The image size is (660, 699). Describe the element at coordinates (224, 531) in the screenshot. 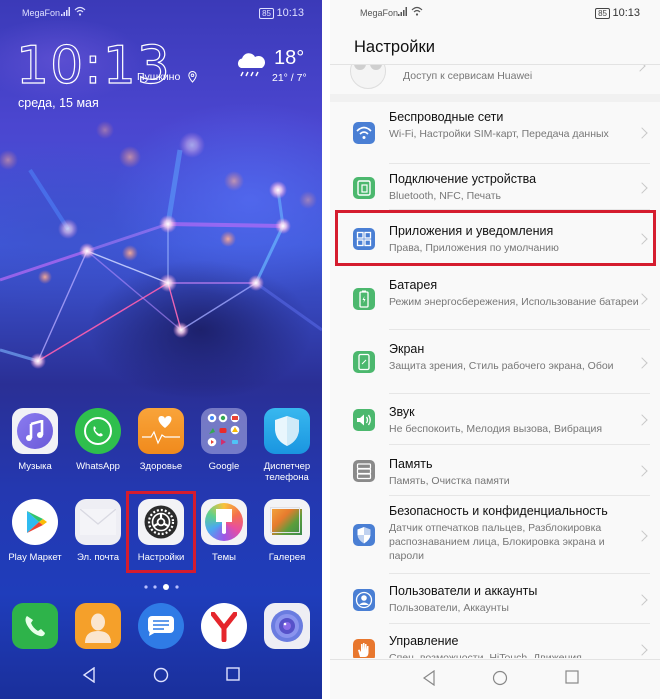

I see `app-themes: Темы` at that location.